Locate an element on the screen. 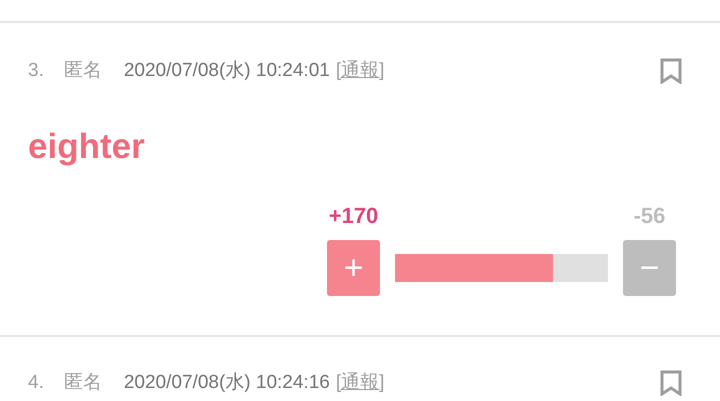 This screenshot has width=720, height=401. post-text: eighter is located at coordinates (86, 147).